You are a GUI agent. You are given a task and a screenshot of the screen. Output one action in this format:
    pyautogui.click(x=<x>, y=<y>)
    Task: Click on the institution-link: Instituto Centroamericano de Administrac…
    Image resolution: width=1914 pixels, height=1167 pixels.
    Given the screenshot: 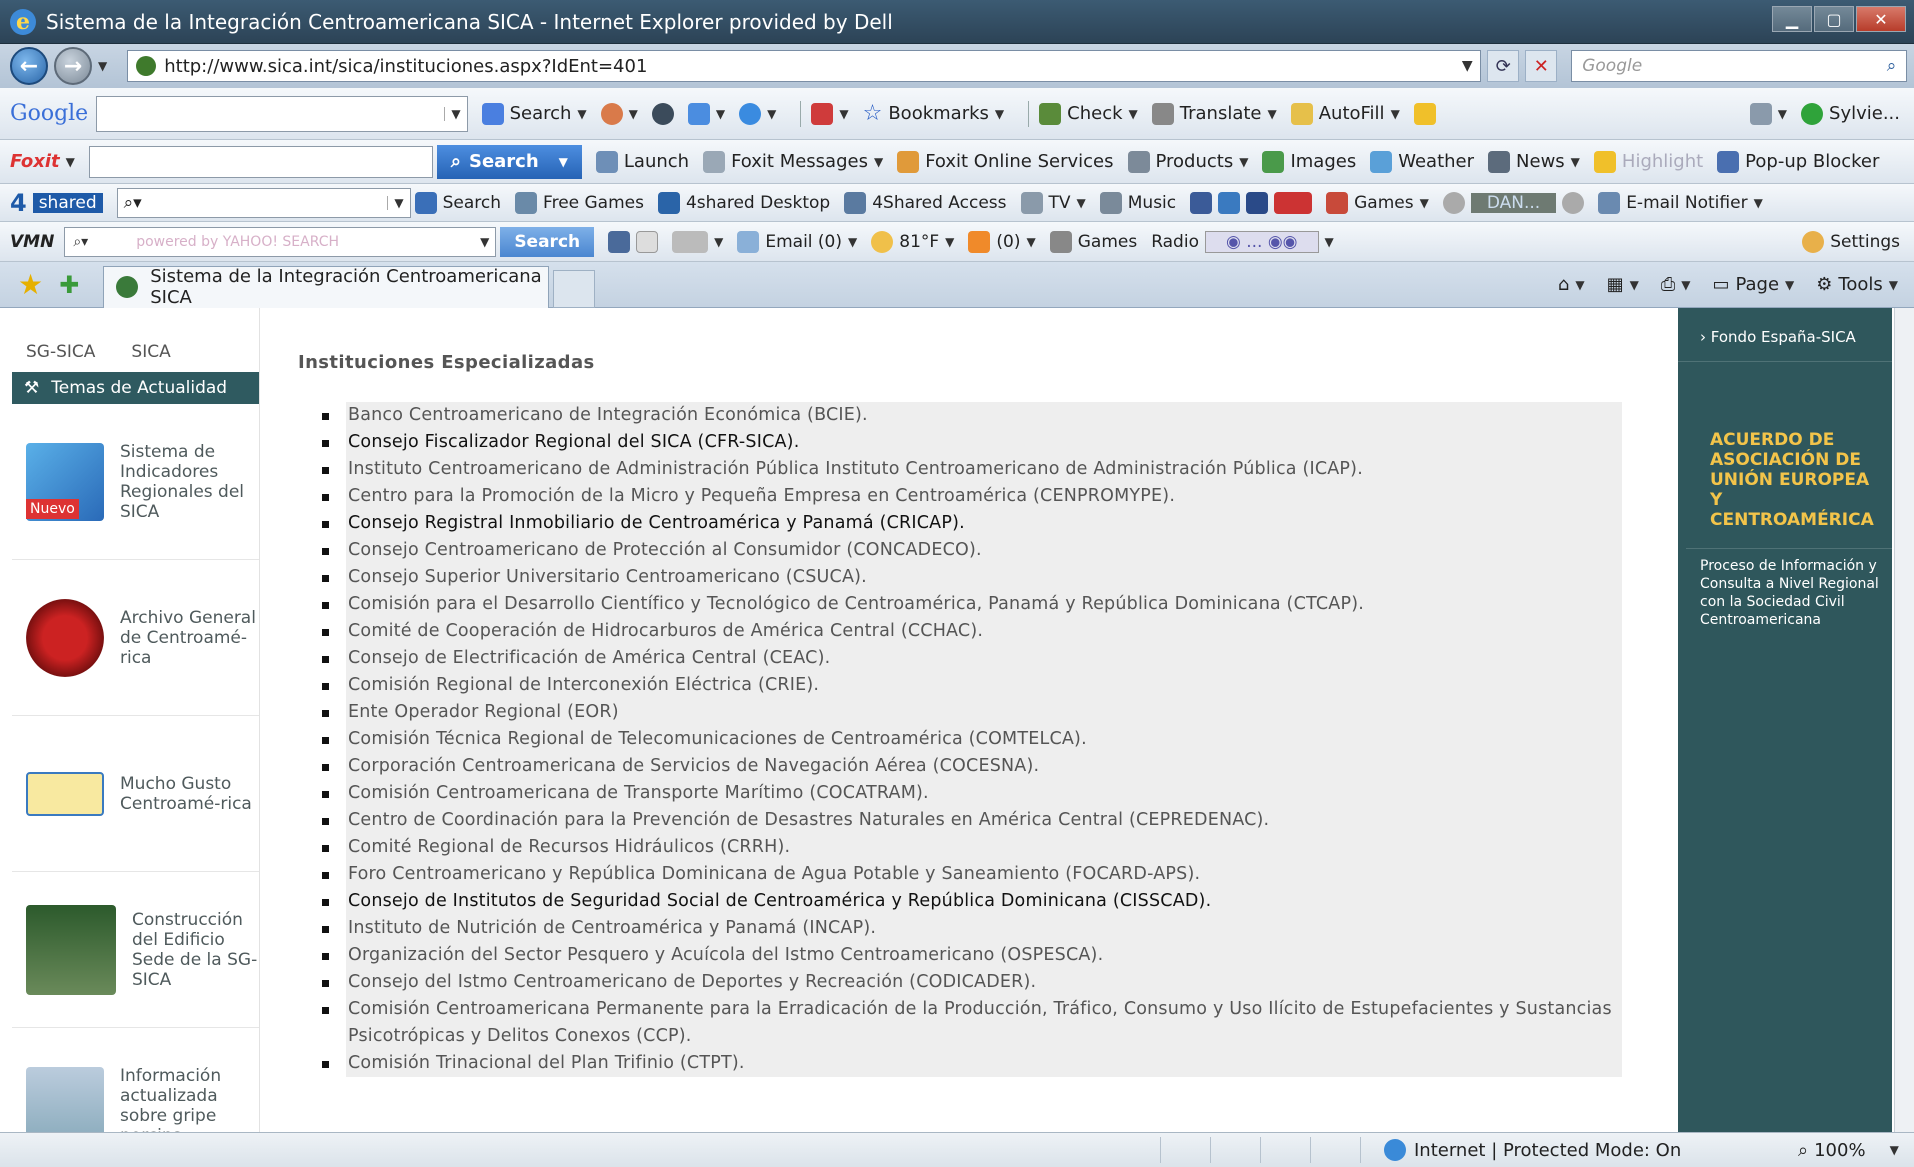 What is the action you would take?
    pyautogui.click(x=984, y=469)
    